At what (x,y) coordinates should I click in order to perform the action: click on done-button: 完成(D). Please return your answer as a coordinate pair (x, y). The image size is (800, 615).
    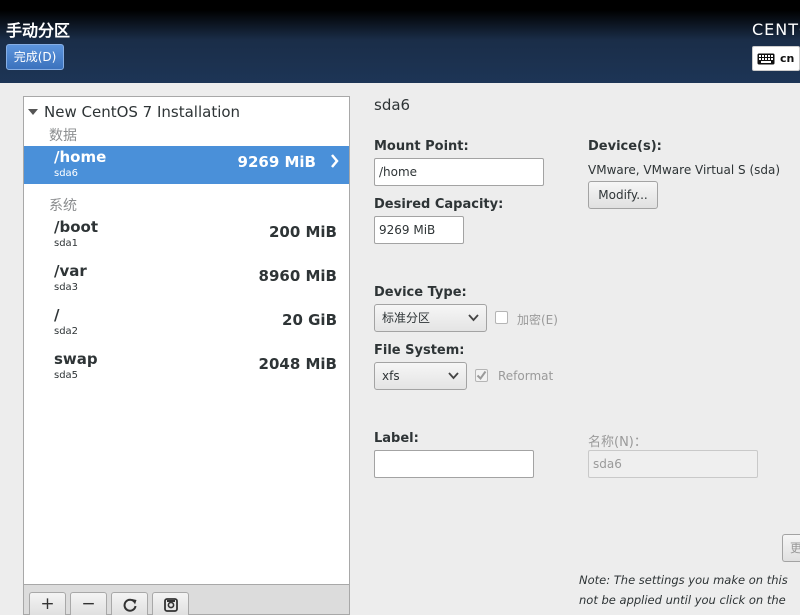
    Looking at the image, I should click on (35, 57).